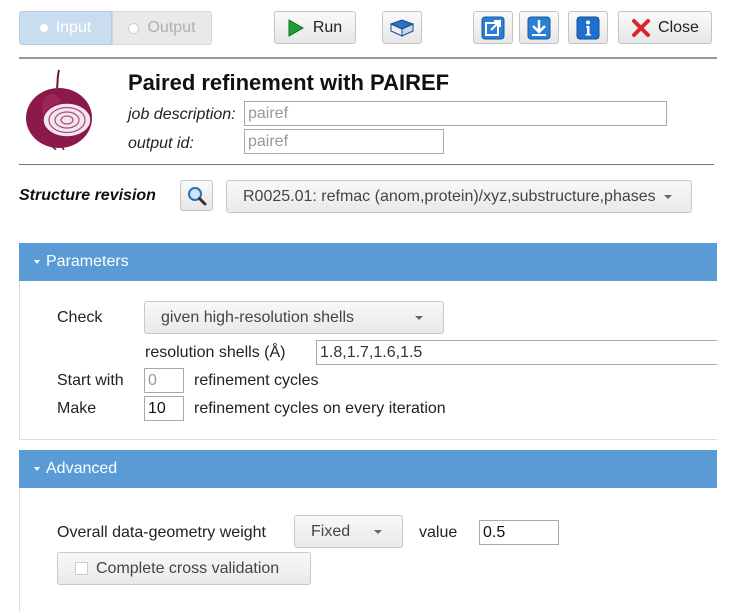 This screenshot has height=612, width=732. Describe the element at coordinates (368, 262) in the screenshot. I see `parameters-section-header: Parameters` at that location.